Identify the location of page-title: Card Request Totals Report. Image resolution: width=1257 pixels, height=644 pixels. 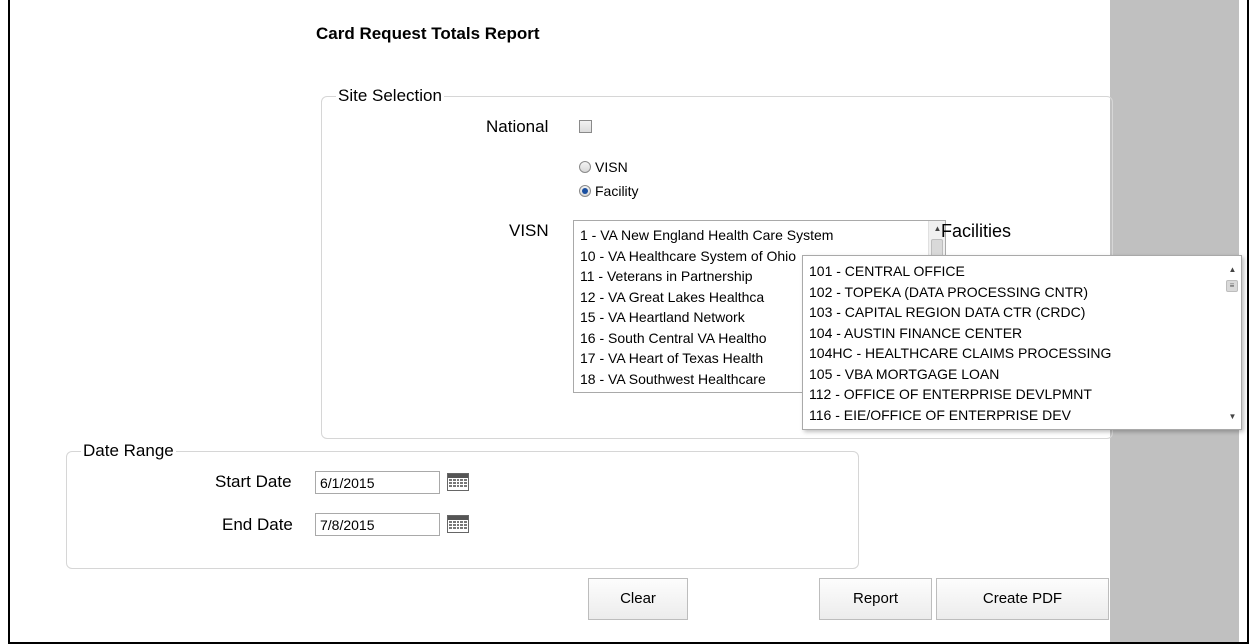
(428, 33).